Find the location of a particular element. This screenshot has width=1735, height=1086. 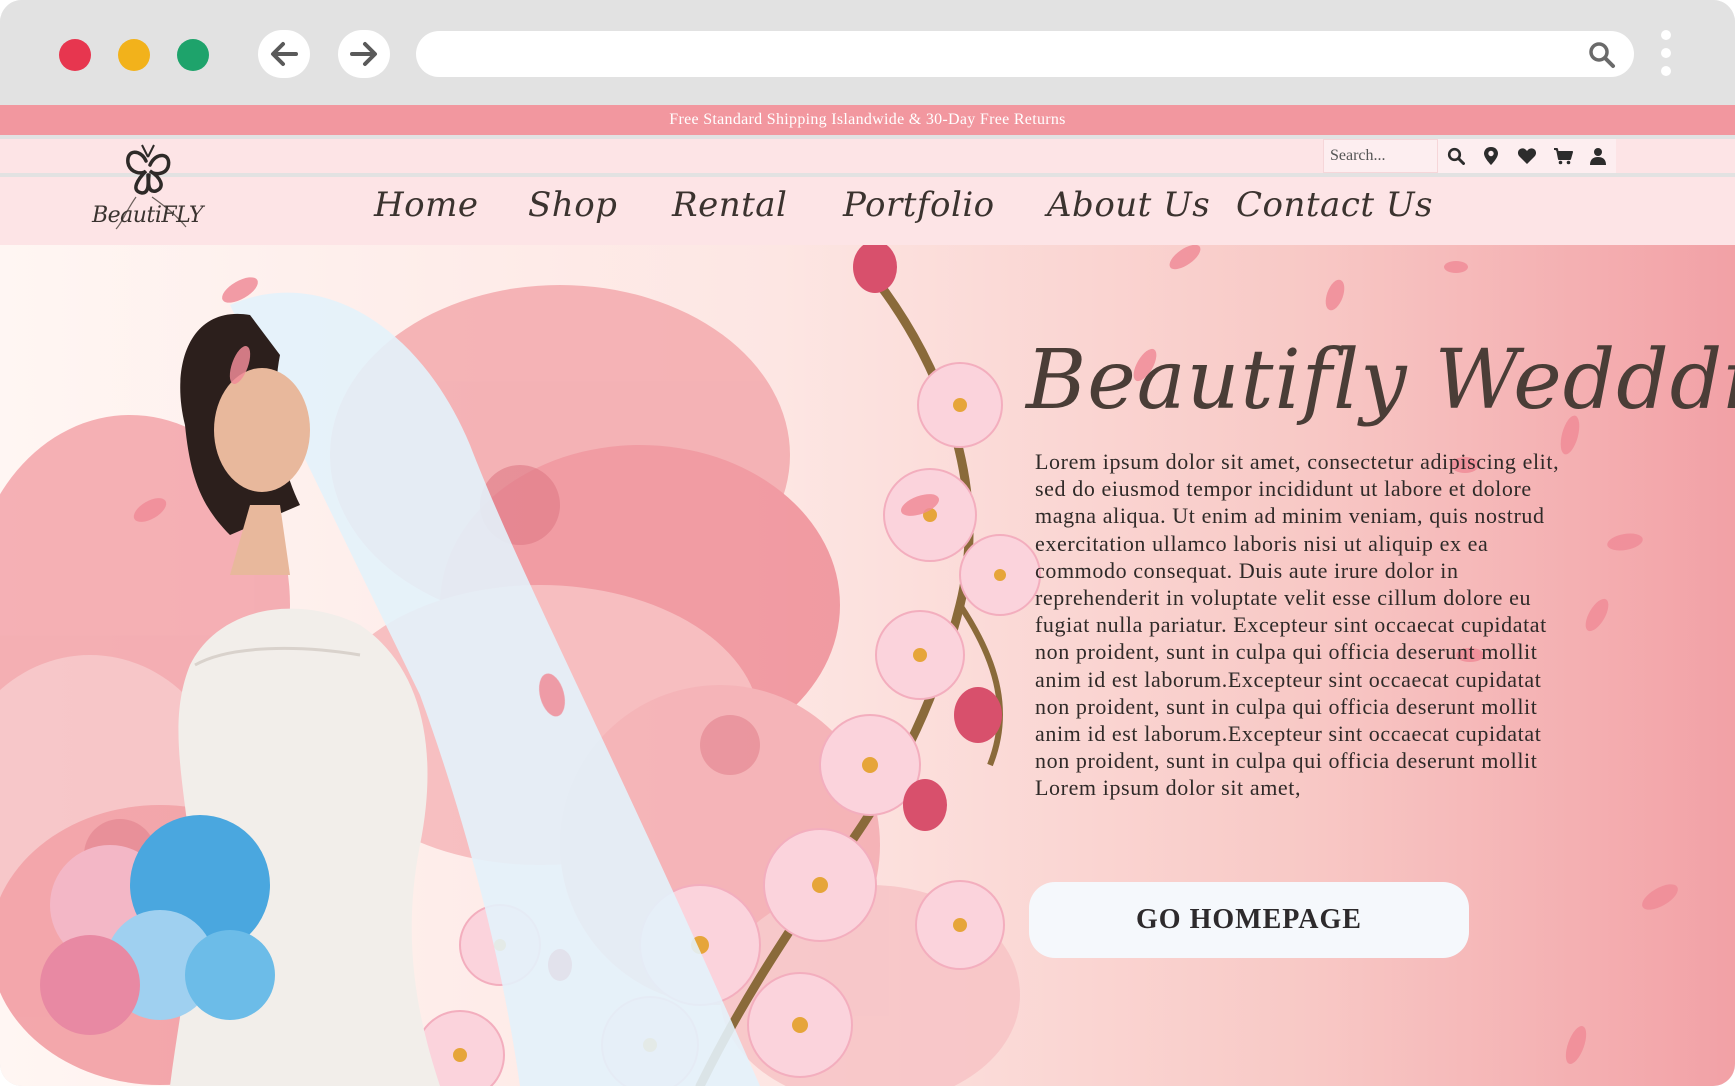

logo-text: BeautiFLY is located at coordinates (147, 215).